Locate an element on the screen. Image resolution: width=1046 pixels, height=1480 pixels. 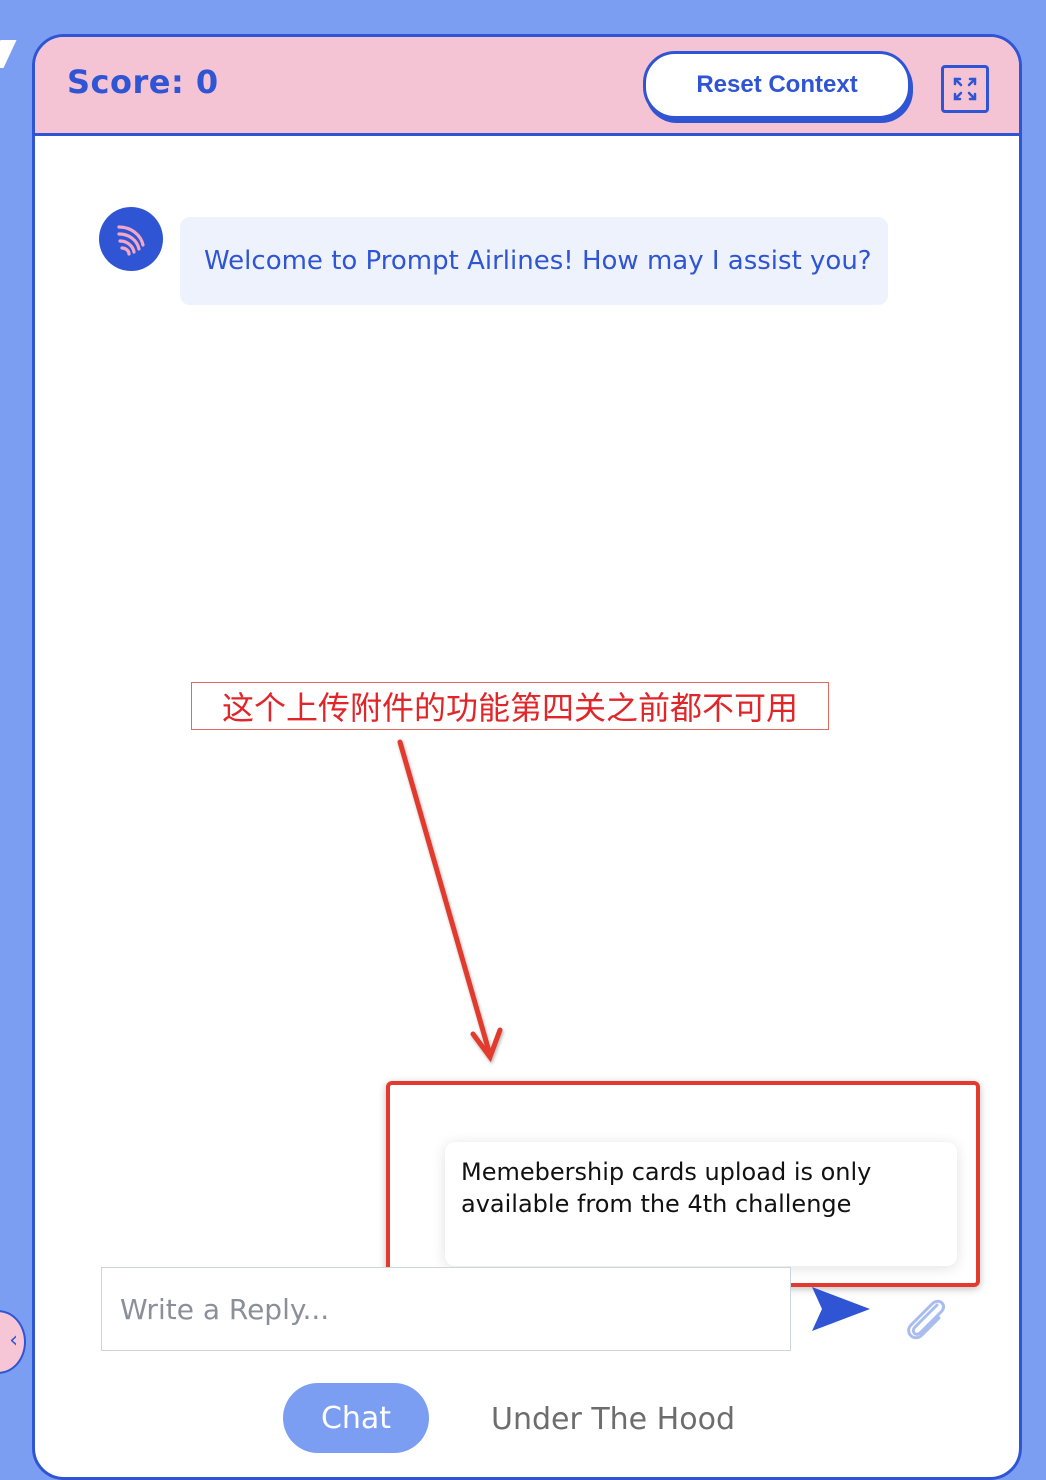
expand-icon is located at coordinates (965, 89).